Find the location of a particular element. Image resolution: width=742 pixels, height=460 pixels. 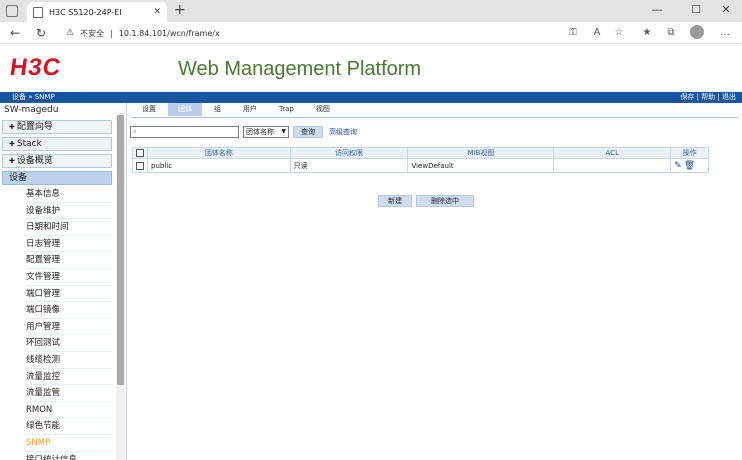

nav-item-cable-test: 线缆检测 is located at coordinates (69, 360).